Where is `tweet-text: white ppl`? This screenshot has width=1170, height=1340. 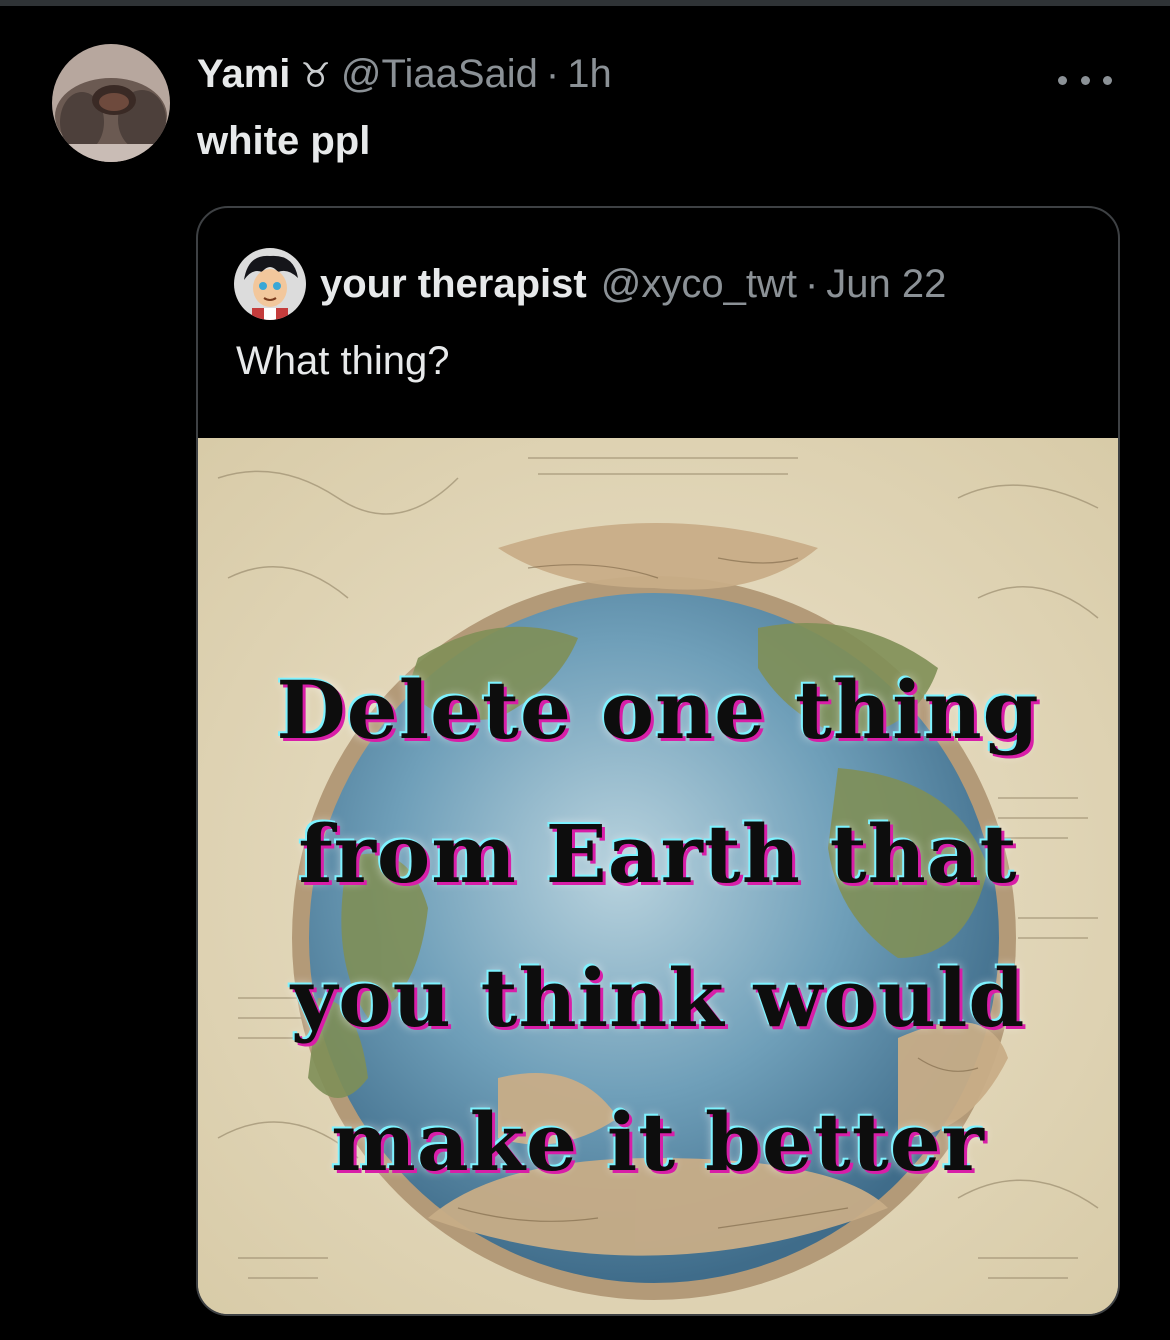 tweet-text: white ppl is located at coordinates (284, 141).